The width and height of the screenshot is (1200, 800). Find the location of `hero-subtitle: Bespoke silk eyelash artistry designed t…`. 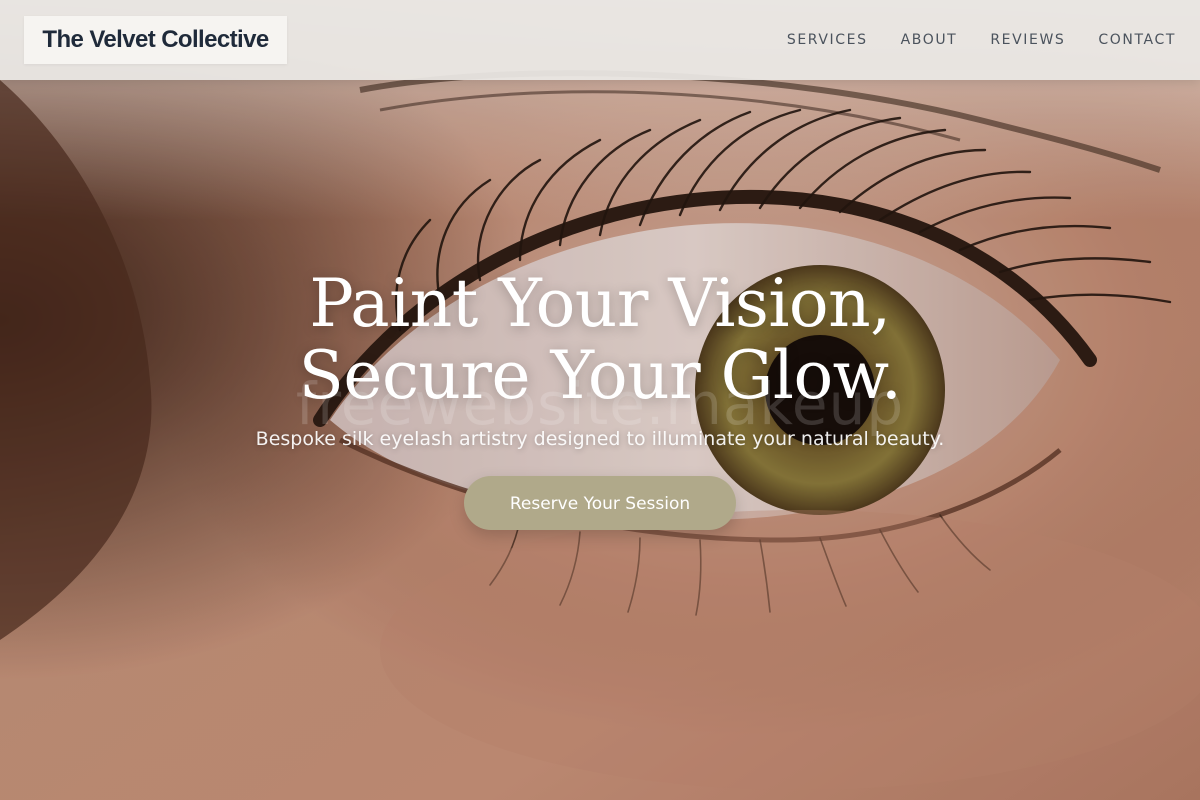

hero-subtitle: Bespoke silk eyelash artistry designed t… is located at coordinates (600, 439).